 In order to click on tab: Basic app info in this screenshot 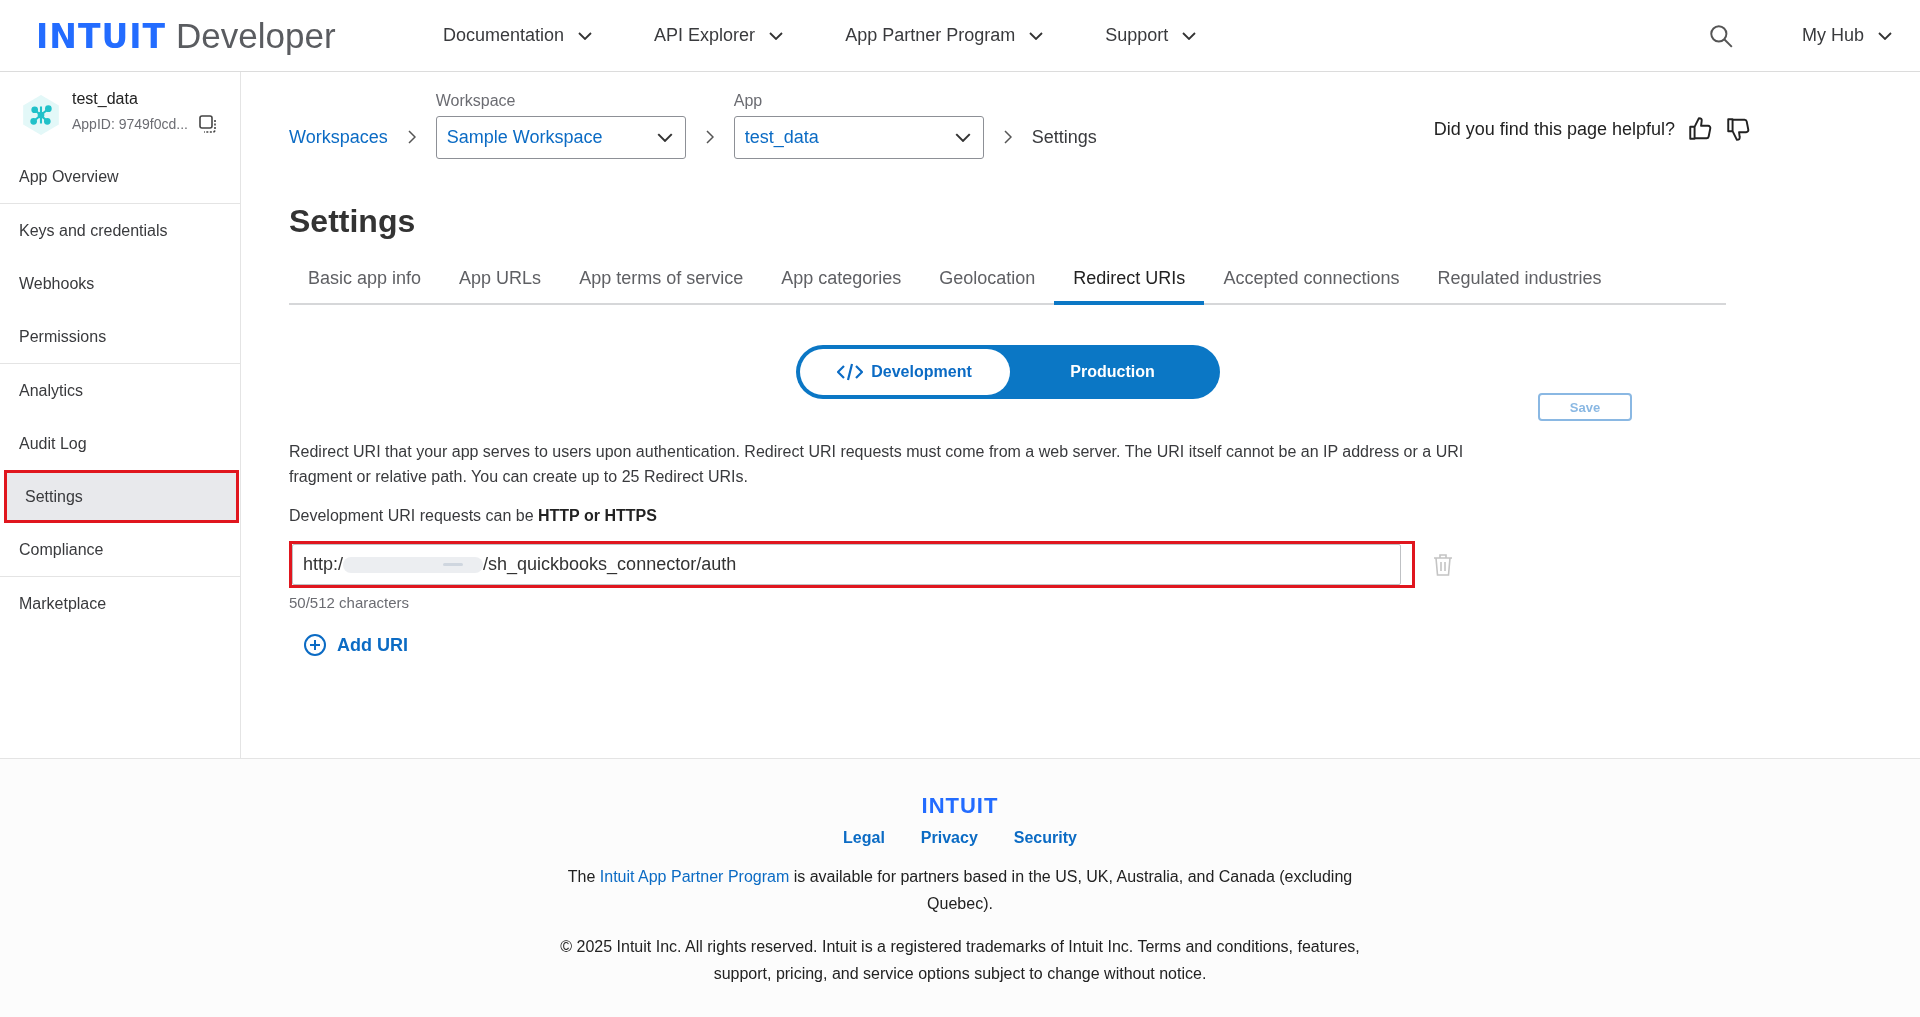, I will do `click(365, 282)`.